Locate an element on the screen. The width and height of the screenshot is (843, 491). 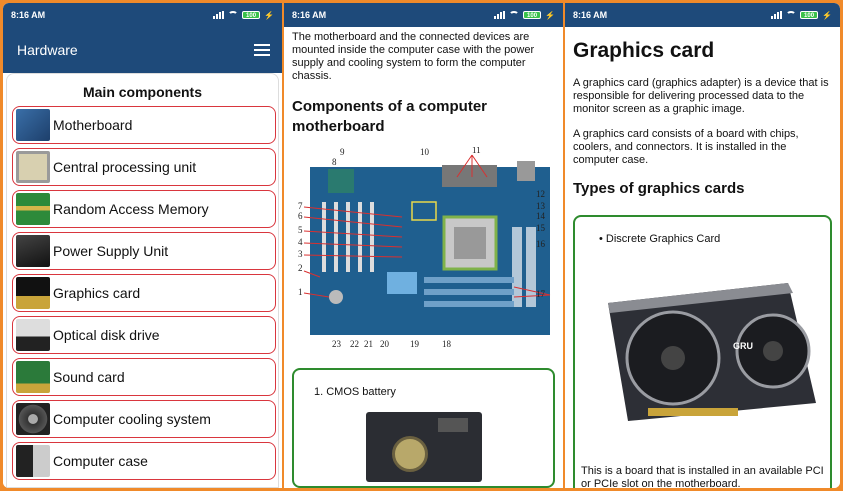
list-item: Computer case is located at coordinates (144, 461).